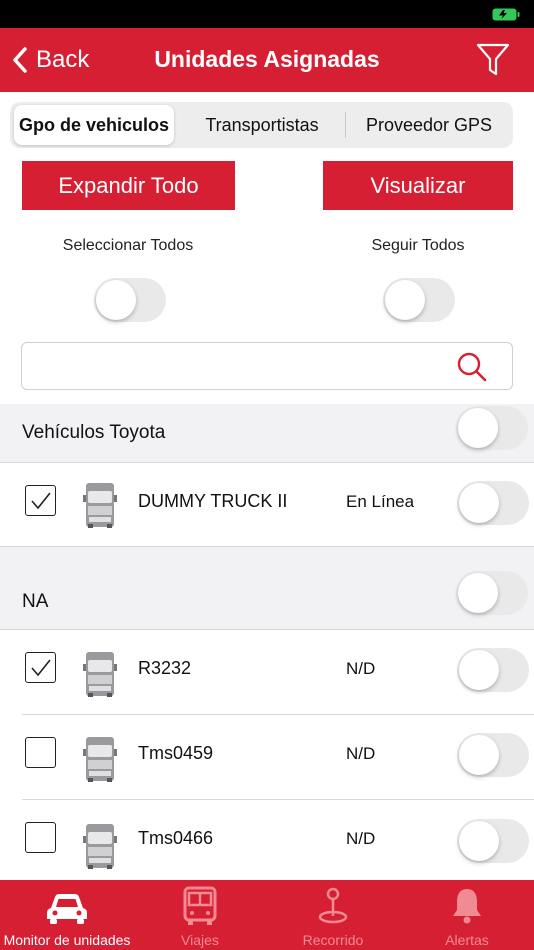 This screenshot has width=534, height=950. I want to click on expand-all-button: Expandir Todo, so click(128, 185).